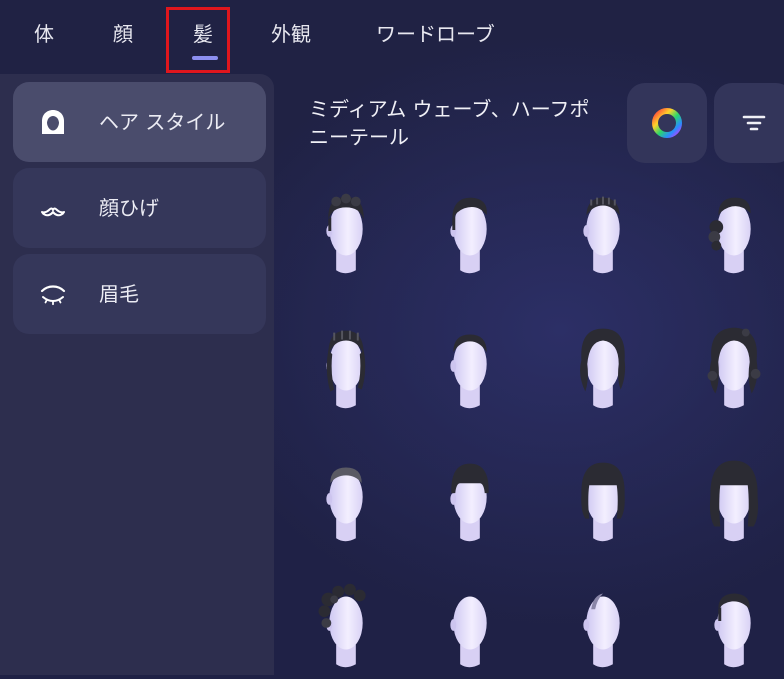 This screenshot has height=679, width=784. What do you see at coordinates (44, 34) in the screenshot?
I see `tab-body: 体` at bounding box center [44, 34].